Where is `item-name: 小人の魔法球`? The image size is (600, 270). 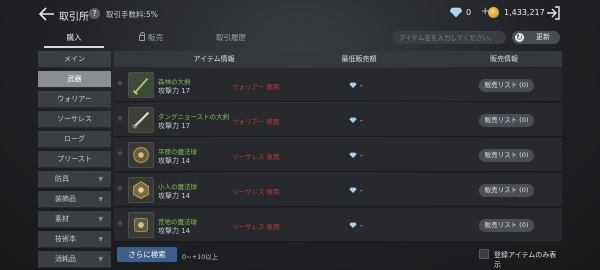
item-name: 小人の魔法球 is located at coordinates (177, 187).